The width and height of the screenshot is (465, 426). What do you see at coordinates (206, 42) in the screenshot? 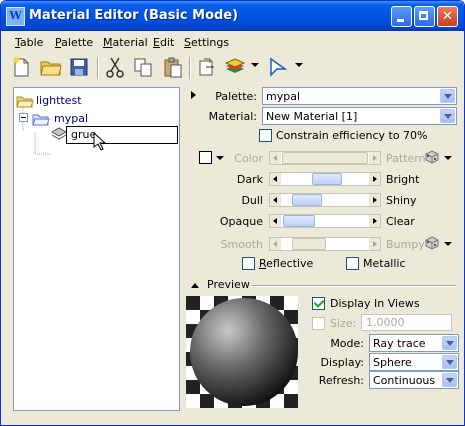
I see `menu-settings: Settings` at bounding box center [206, 42].